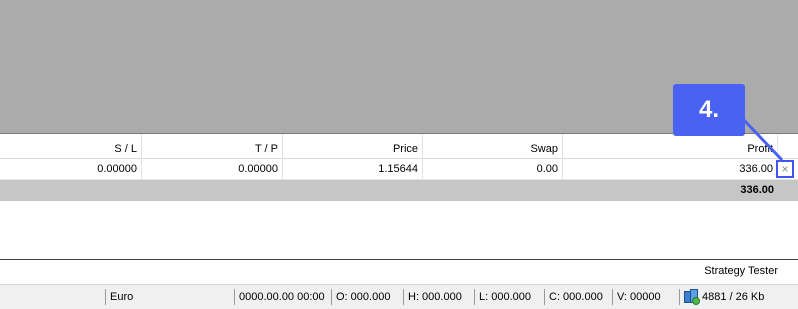 The width and height of the screenshot is (798, 309). What do you see at coordinates (692, 297) in the screenshot?
I see `connection-status-icon` at bounding box center [692, 297].